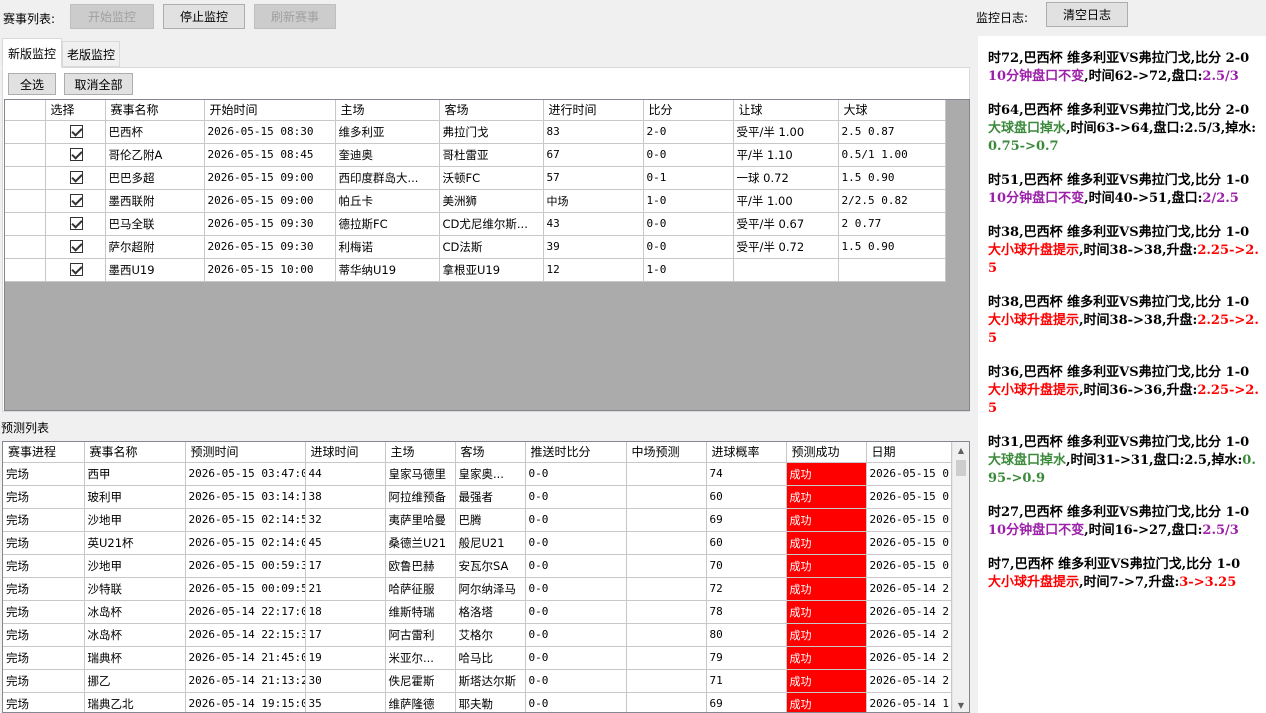 This screenshot has height=713, width=1266. Describe the element at coordinates (98, 84) in the screenshot. I see `deselect-all-button: 取消全部` at that location.